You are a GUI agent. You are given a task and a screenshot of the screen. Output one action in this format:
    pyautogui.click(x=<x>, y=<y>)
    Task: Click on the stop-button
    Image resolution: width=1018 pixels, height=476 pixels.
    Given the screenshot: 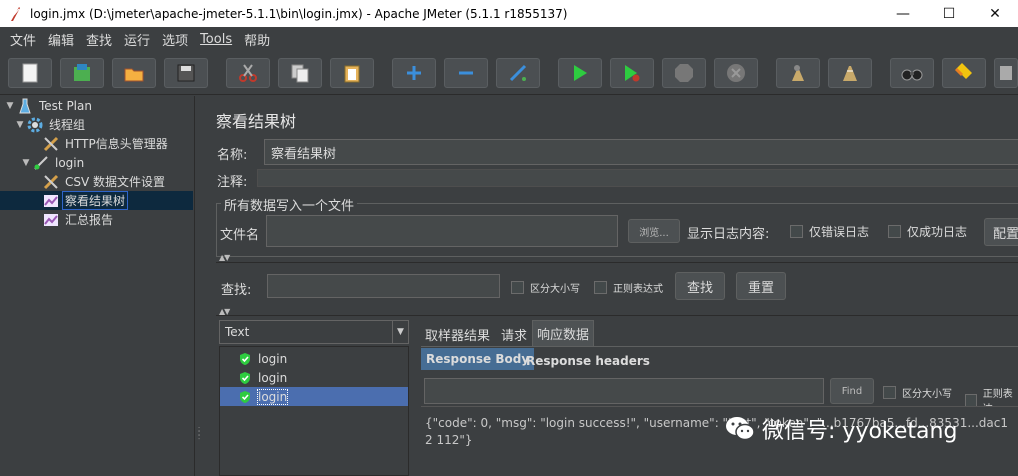 What is the action you would take?
    pyautogui.click(x=684, y=73)
    